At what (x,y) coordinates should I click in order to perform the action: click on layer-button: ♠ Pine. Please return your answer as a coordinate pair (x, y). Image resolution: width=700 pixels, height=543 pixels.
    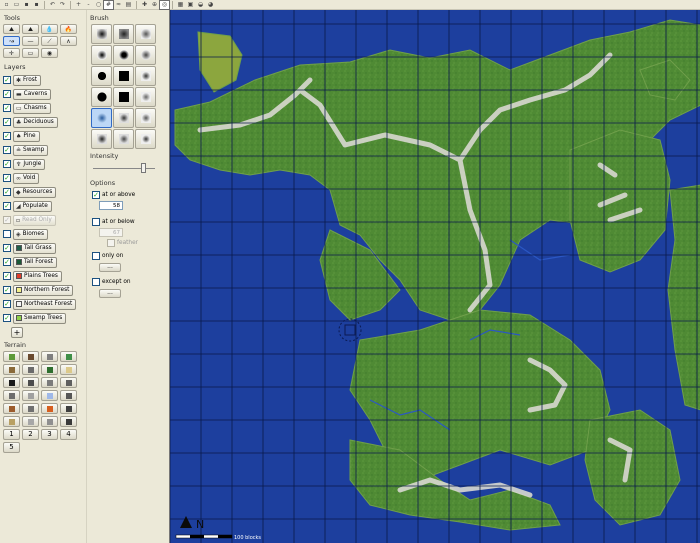
    Looking at the image, I should click on (26, 136).